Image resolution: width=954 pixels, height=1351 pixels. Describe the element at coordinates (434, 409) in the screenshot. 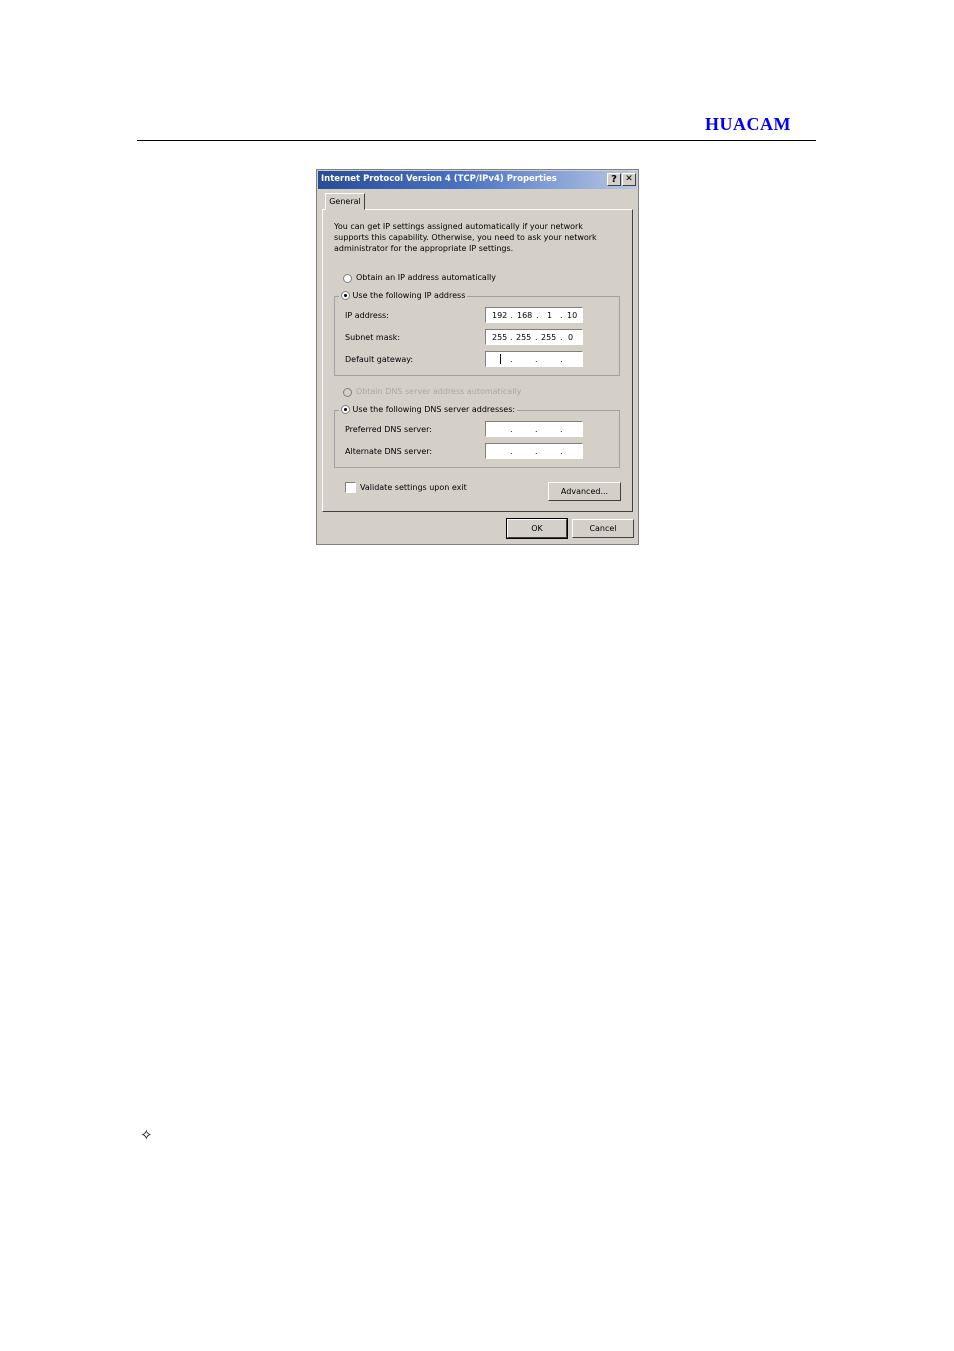

I see `use-dns-label: Use the following DNS server addresses:` at that location.